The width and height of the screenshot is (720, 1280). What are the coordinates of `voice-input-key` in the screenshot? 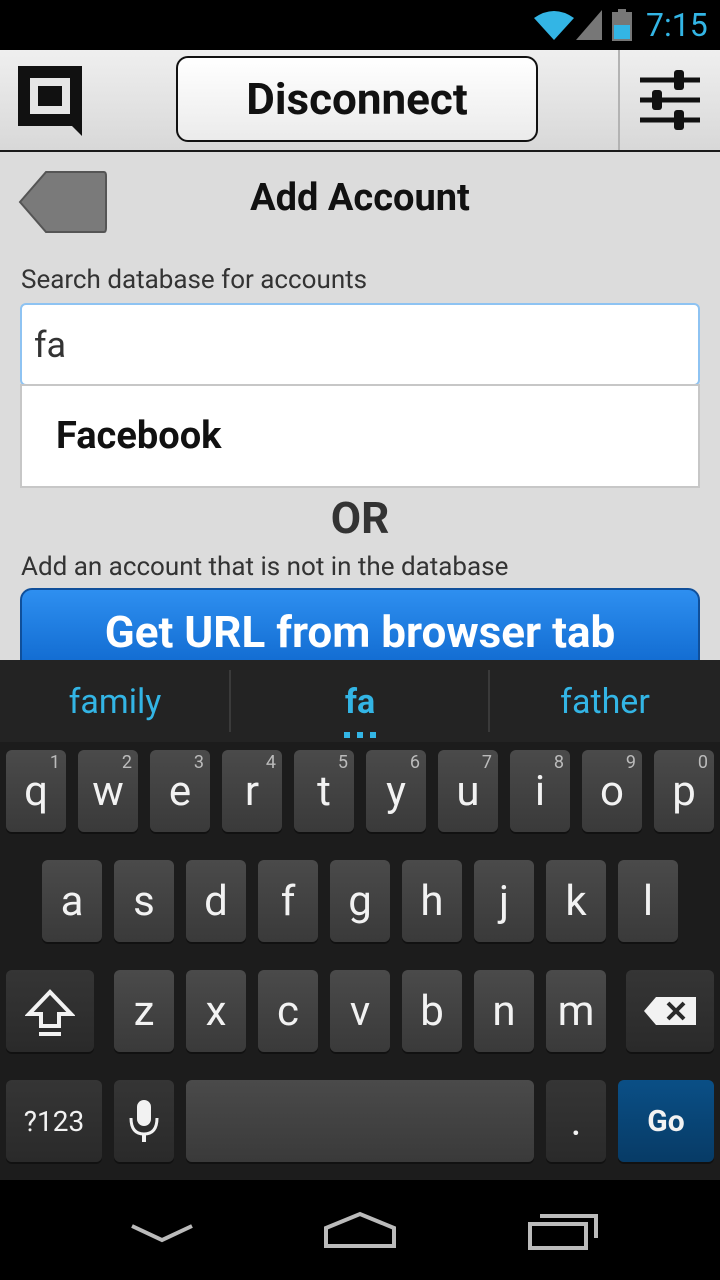 It's located at (144, 1121).